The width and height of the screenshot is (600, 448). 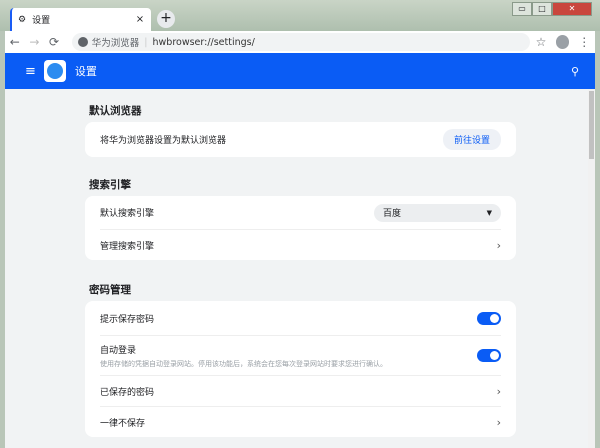 I want to click on section-title: 默认浏览器, so click(x=115, y=111).